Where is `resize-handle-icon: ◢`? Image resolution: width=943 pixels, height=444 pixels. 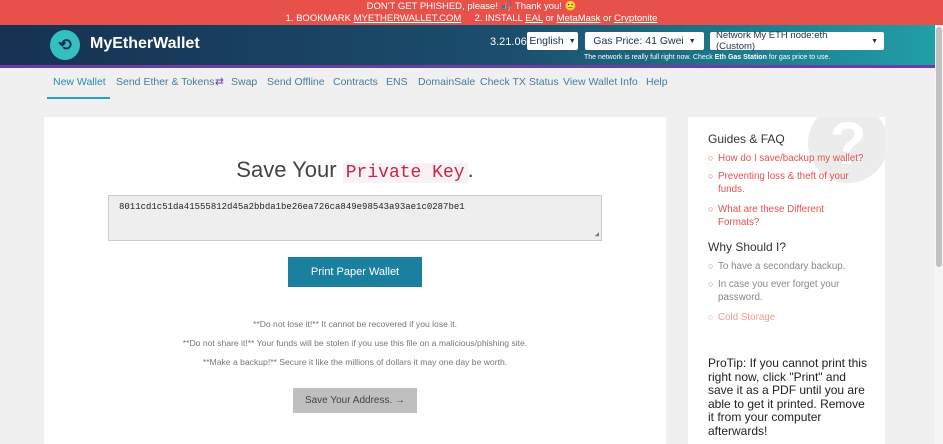 resize-handle-icon: ◢ is located at coordinates (597, 234).